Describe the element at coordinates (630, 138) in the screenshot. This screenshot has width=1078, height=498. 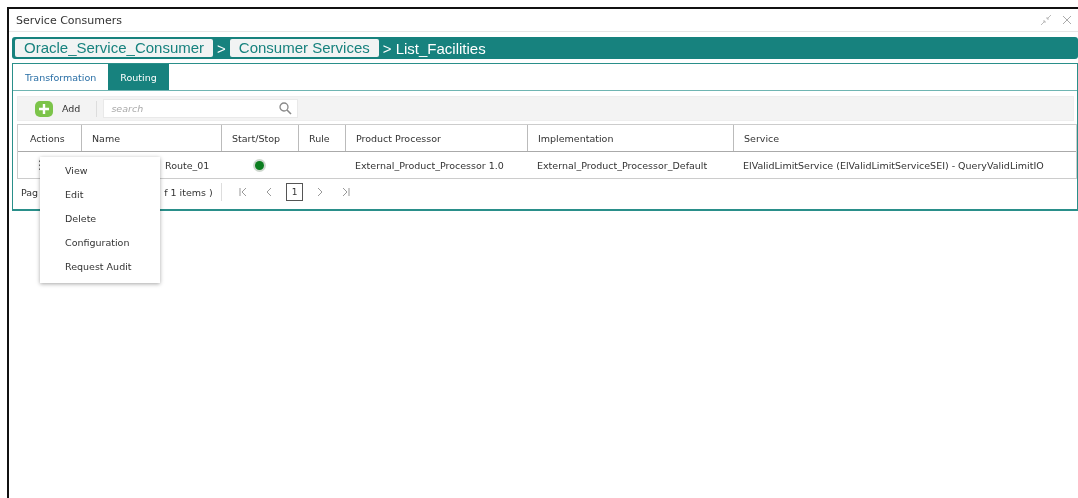
I see `column-header: Implementation` at that location.